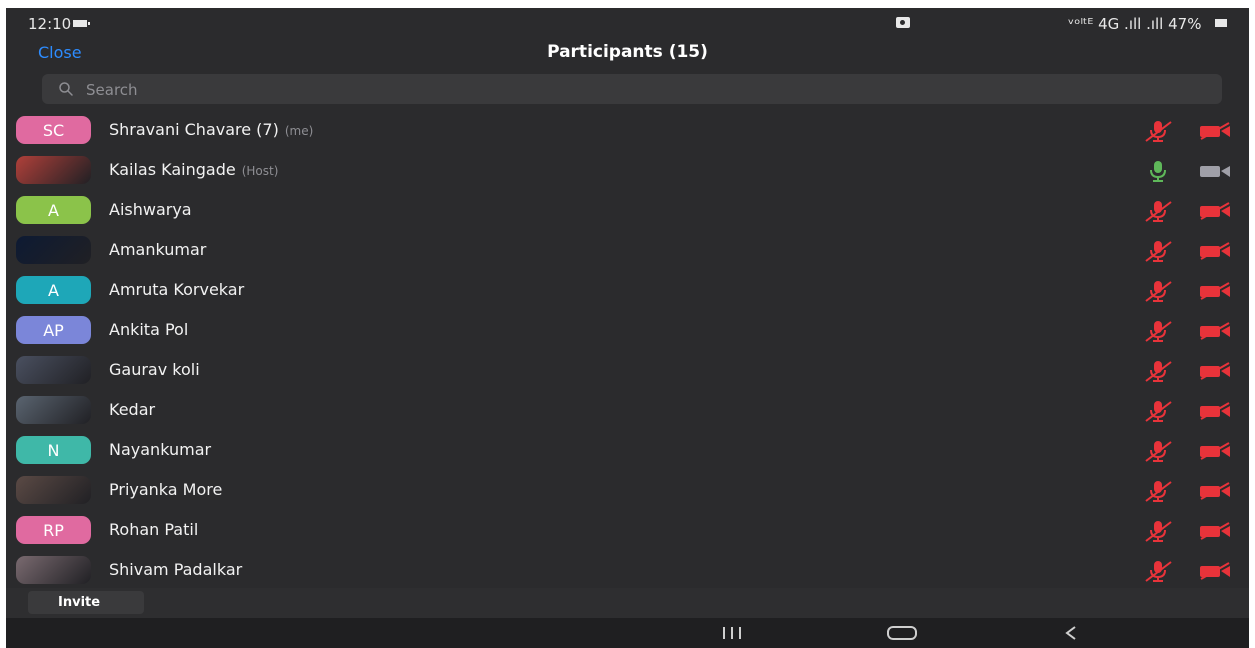  I want to click on status-time: 12:10, so click(50, 24).